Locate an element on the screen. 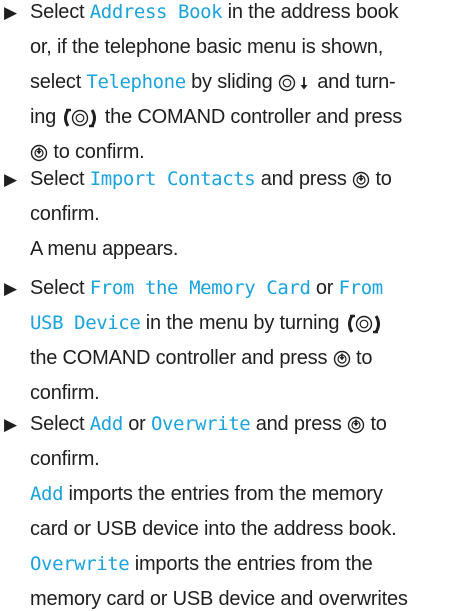  menu-command-label: Import Contacts is located at coordinates (172, 179).